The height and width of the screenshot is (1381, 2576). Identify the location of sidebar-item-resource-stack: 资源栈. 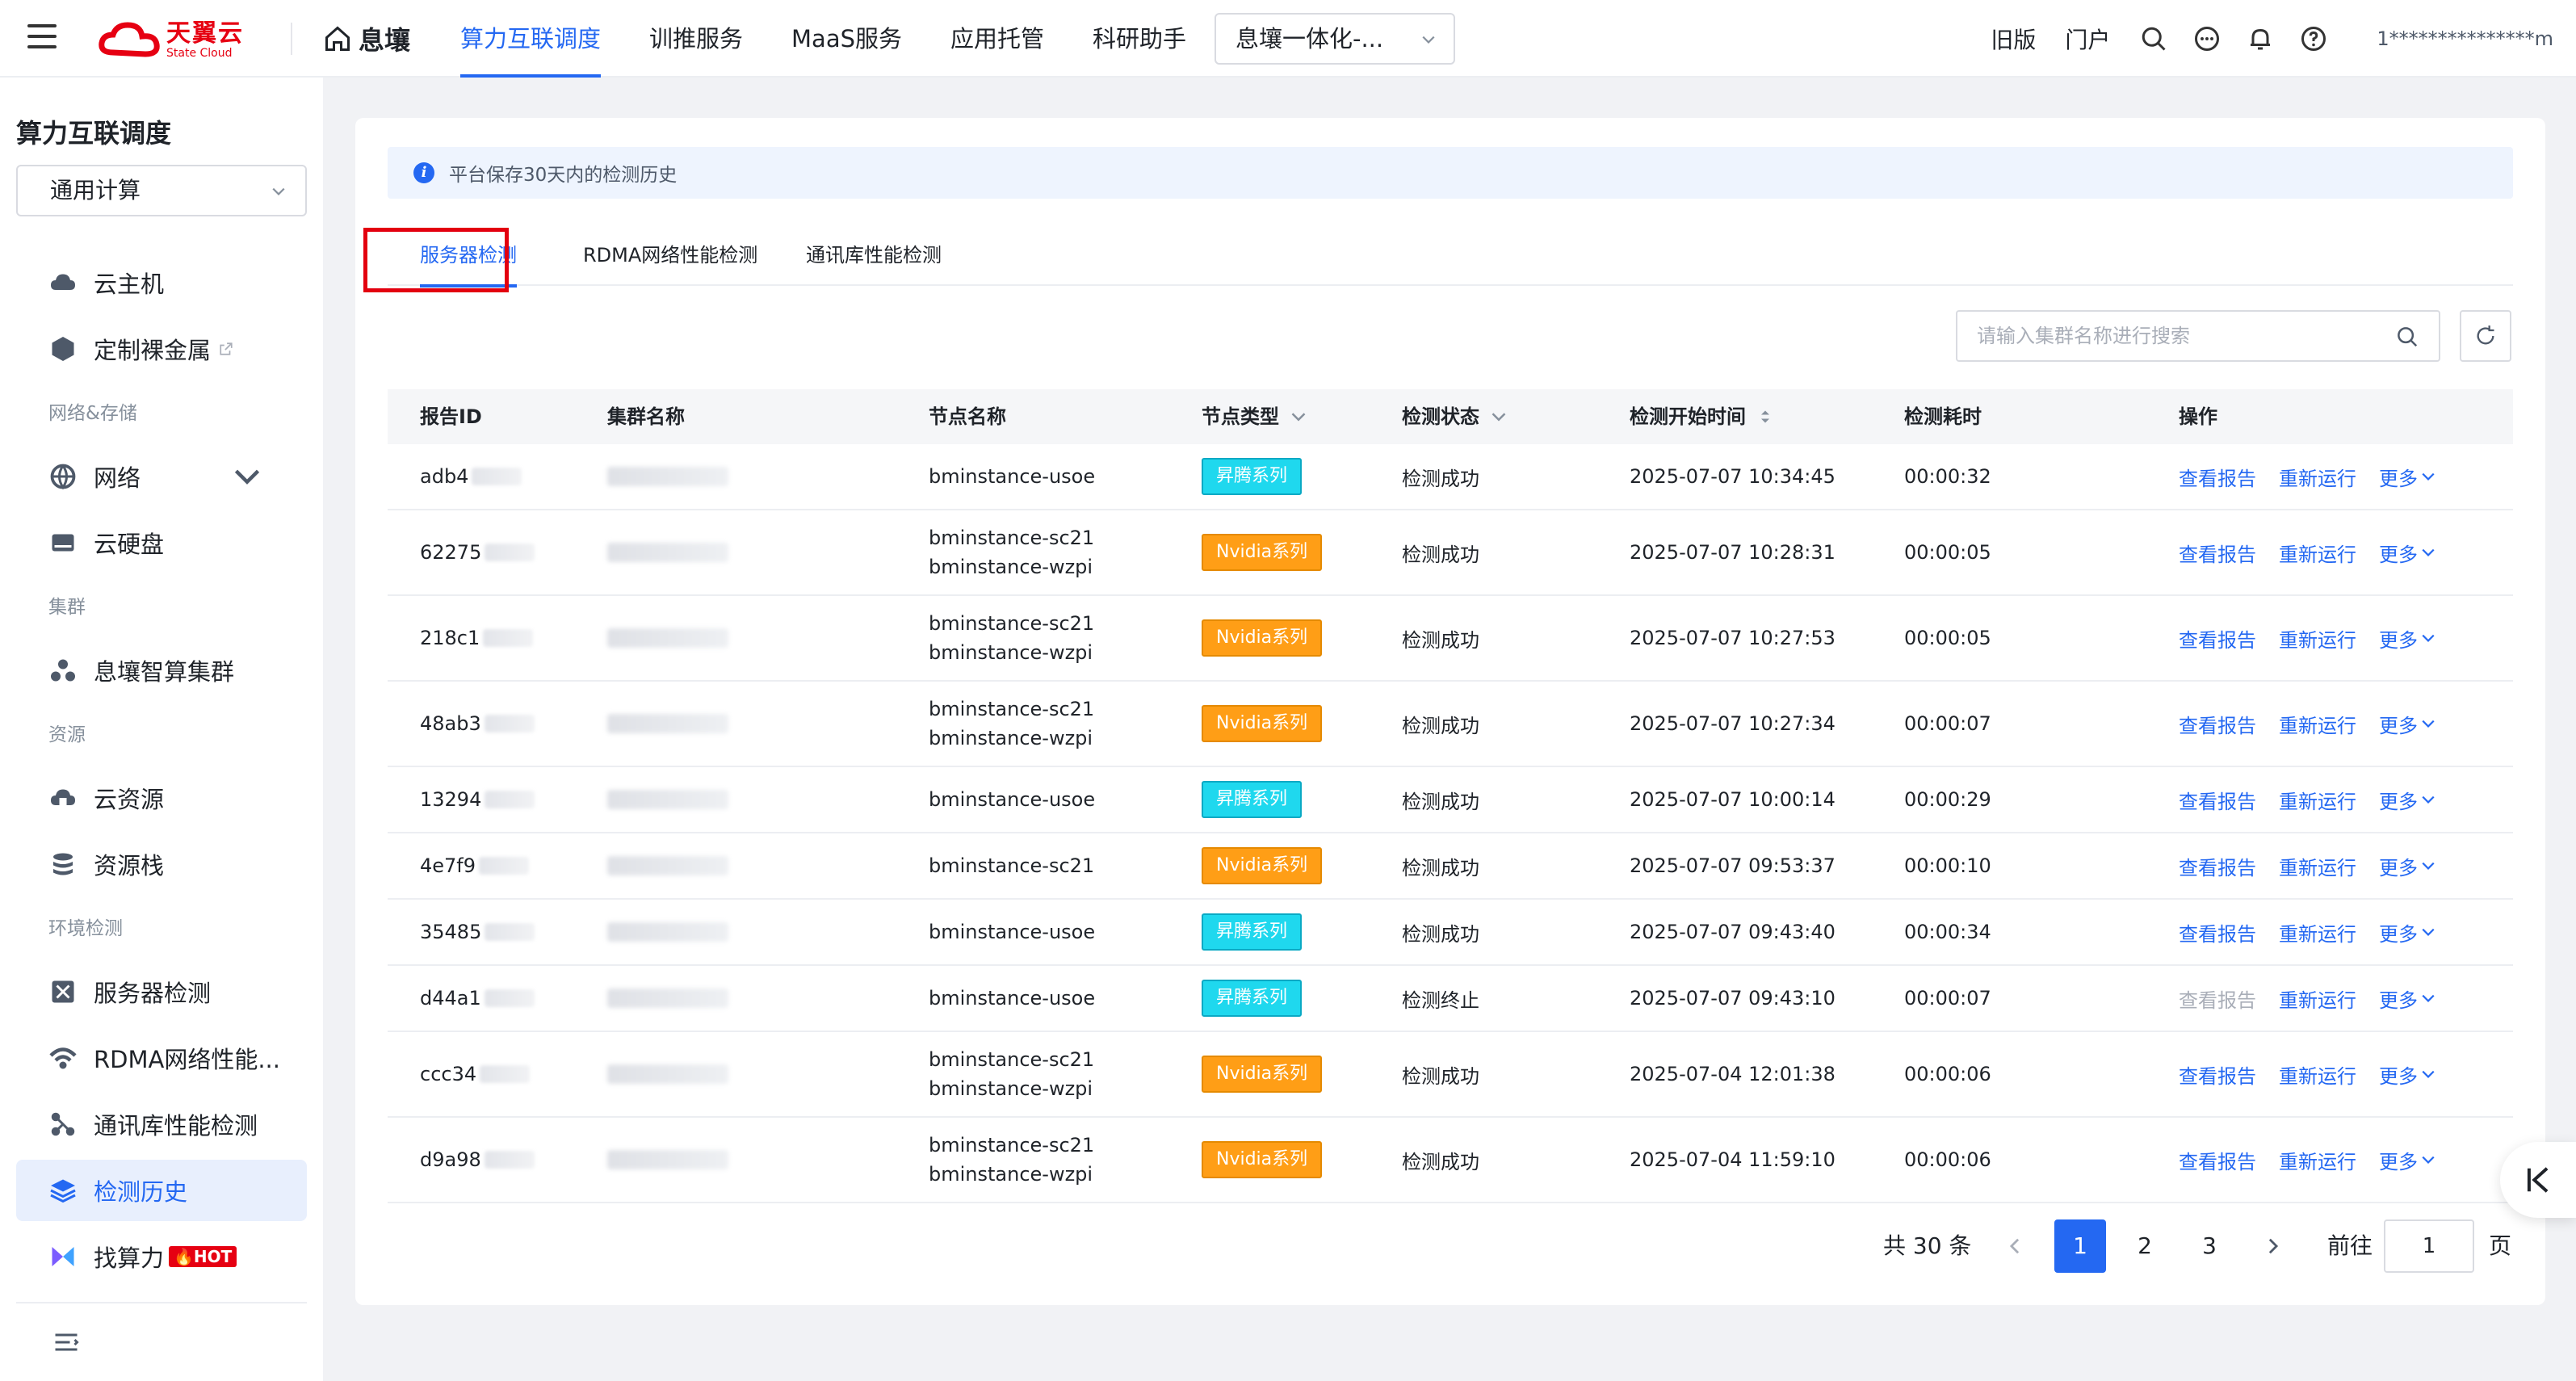
(161, 864).